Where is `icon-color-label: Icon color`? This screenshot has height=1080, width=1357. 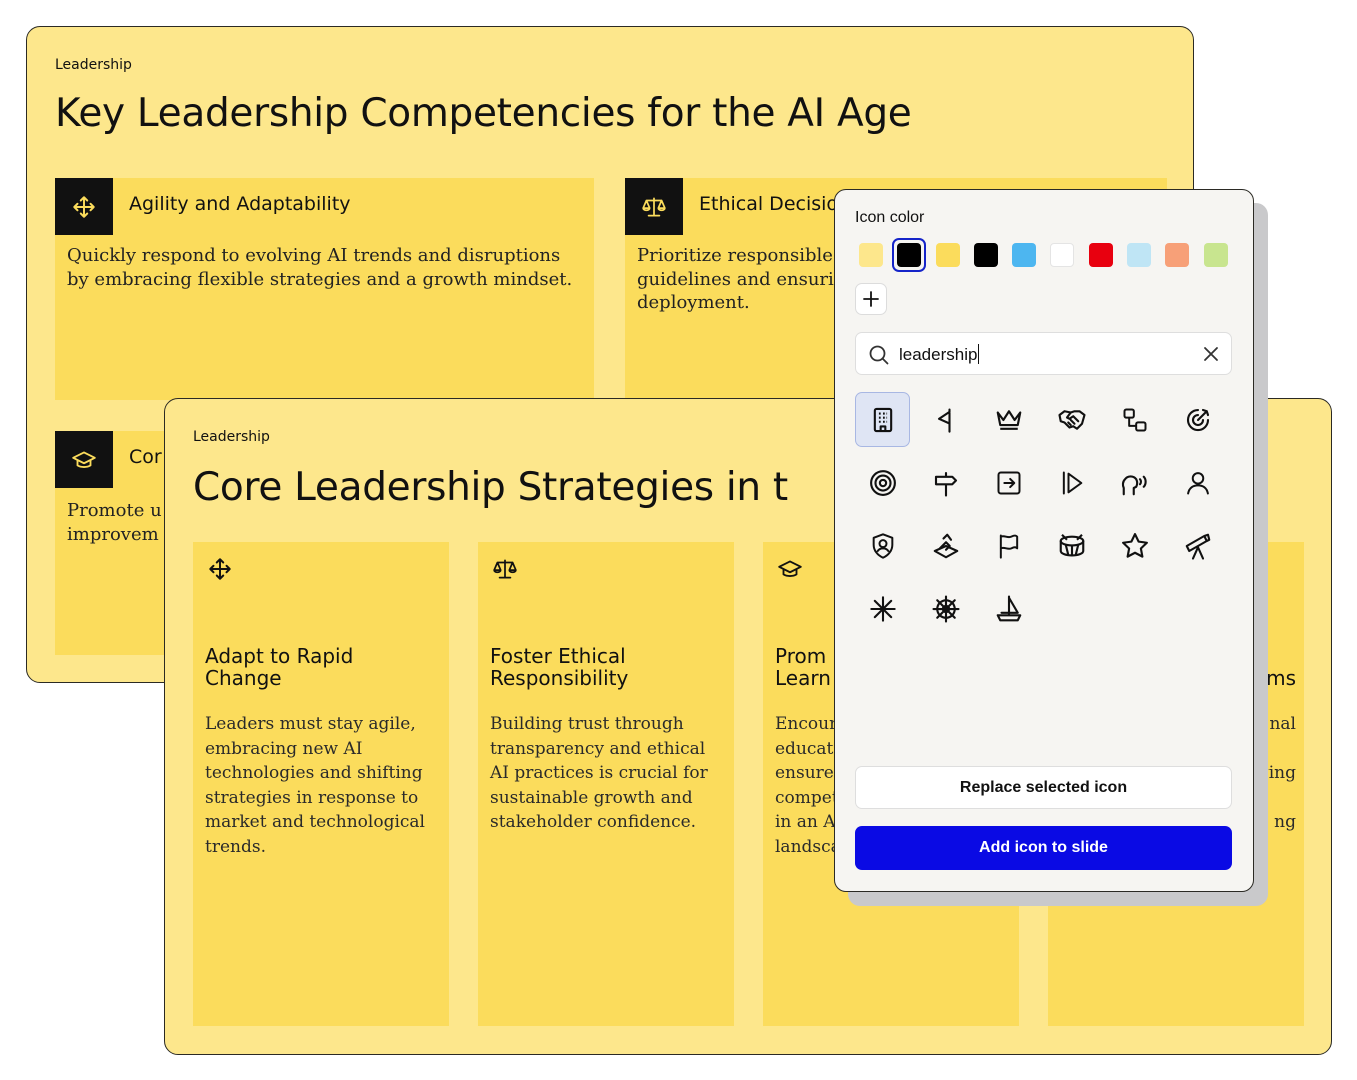 icon-color-label: Icon color is located at coordinates (890, 217).